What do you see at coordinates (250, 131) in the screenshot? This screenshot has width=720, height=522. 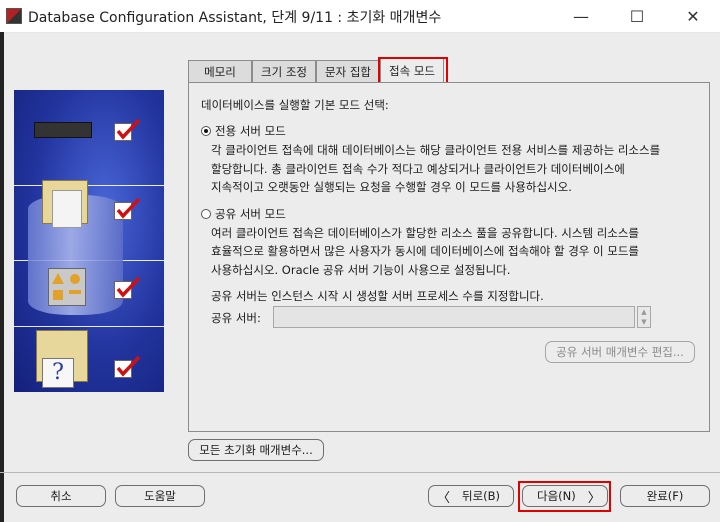 I see `dedicated-server-label: 전용 서버 모드` at bounding box center [250, 131].